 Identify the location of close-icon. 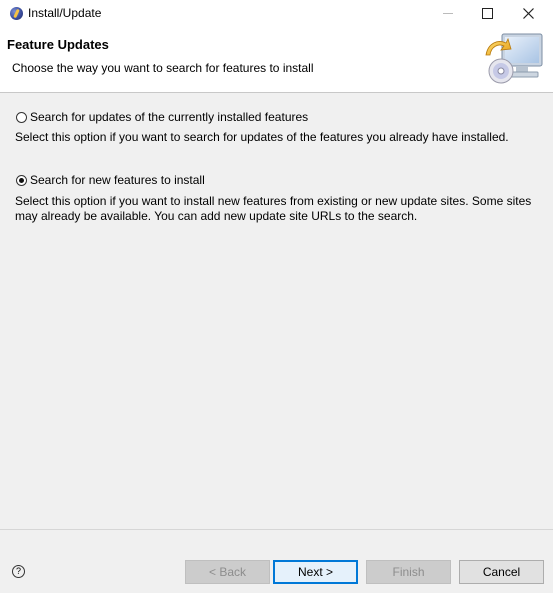
(528, 13).